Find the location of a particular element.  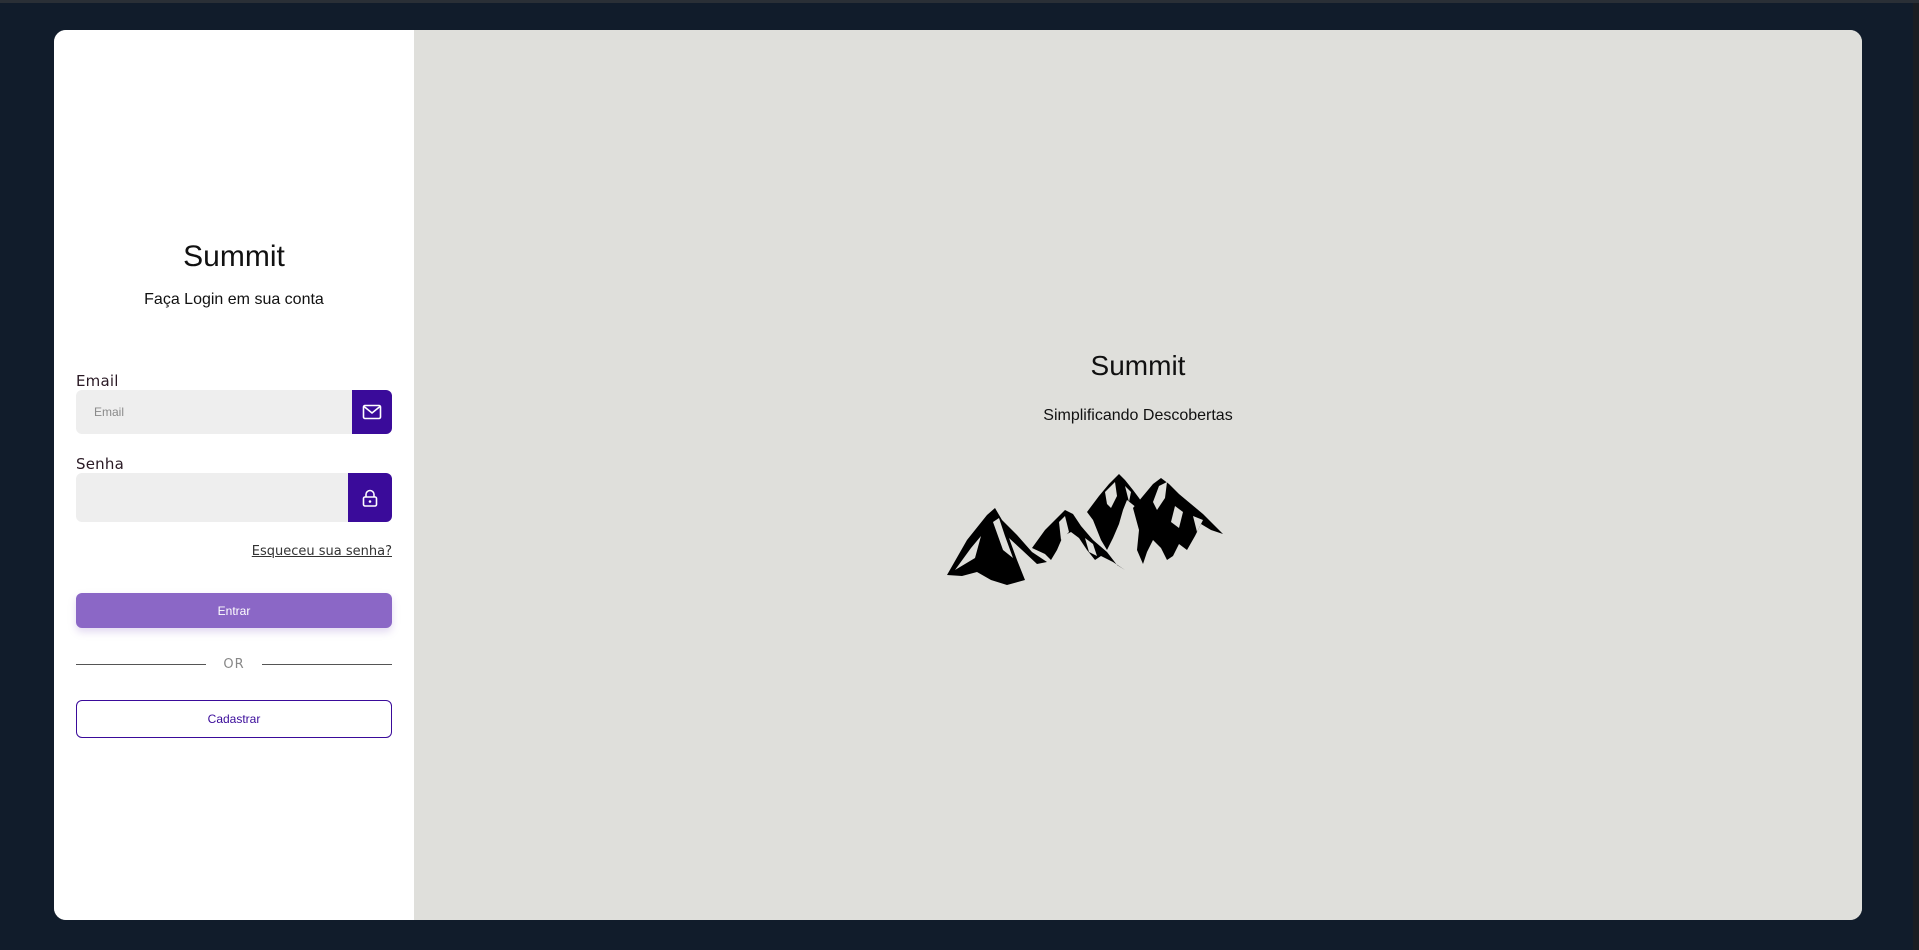

brand-title: Summit is located at coordinates (1138, 365).